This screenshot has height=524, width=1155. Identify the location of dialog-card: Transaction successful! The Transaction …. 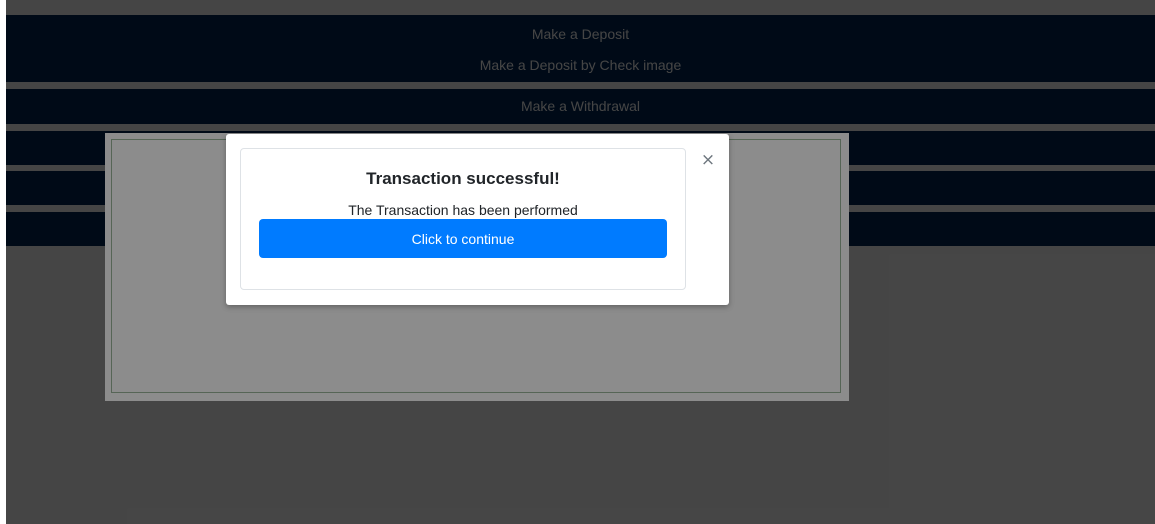
(463, 219).